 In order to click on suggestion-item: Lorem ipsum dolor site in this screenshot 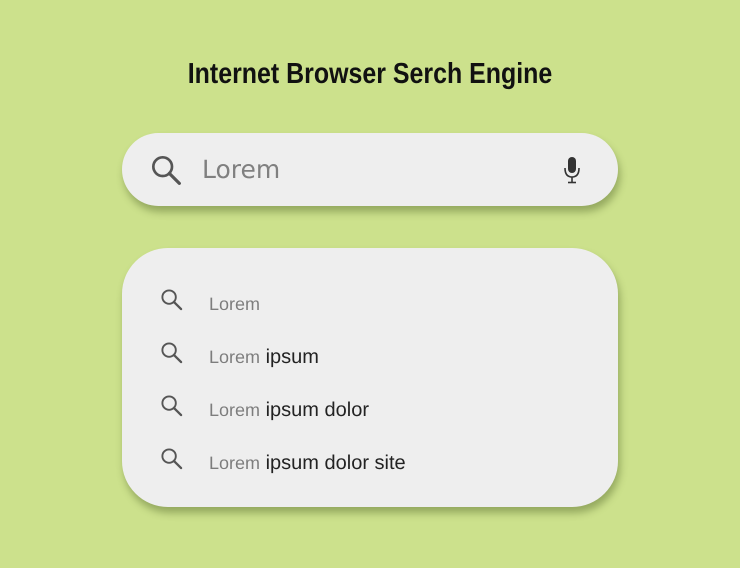, I will do `click(307, 463)`.